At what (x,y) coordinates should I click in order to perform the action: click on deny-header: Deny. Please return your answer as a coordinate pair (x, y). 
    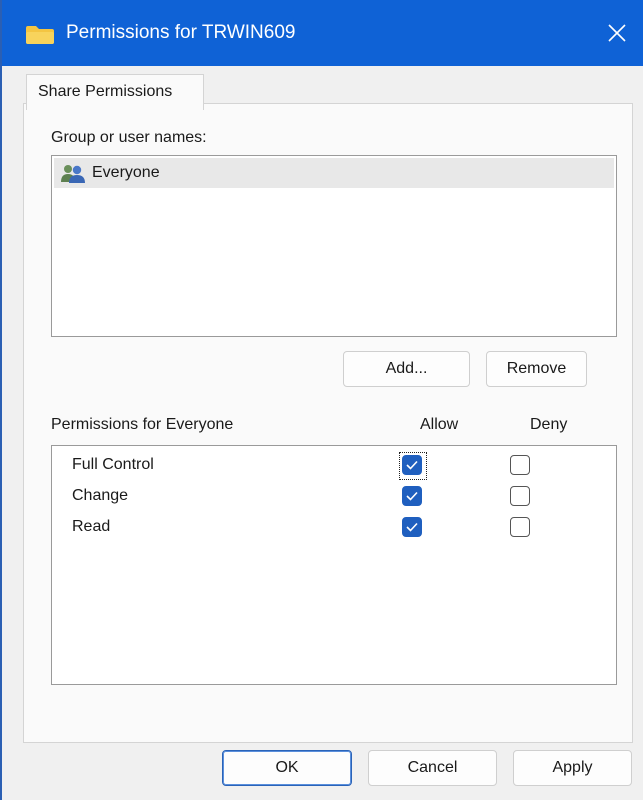
    Looking at the image, I should click on (549, 424).